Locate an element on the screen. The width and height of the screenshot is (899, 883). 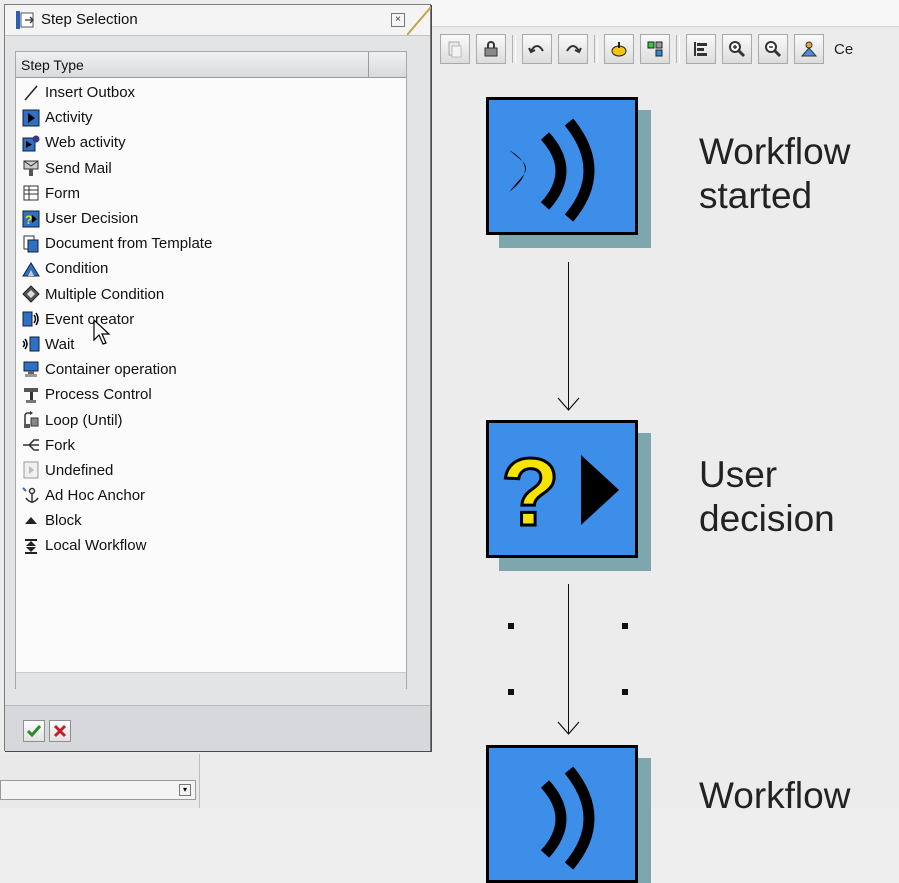
workflow-start-icon is located at coordinates (552, 170).